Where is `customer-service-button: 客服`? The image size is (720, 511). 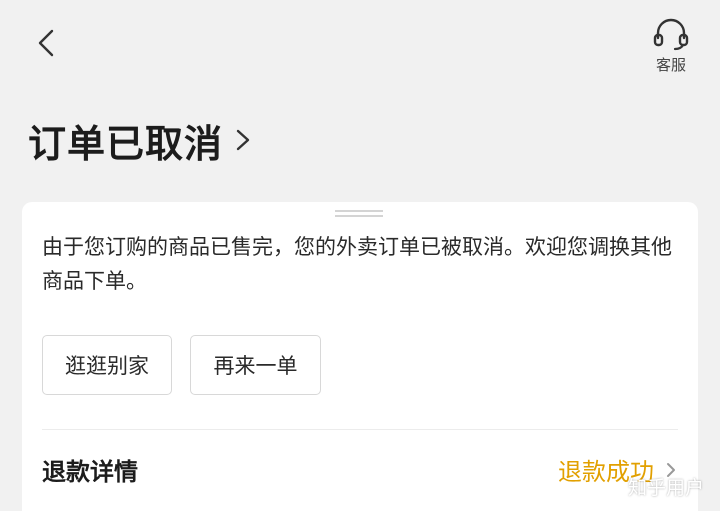
customer-service-button: 客服 is located at coordinates (671, 47).